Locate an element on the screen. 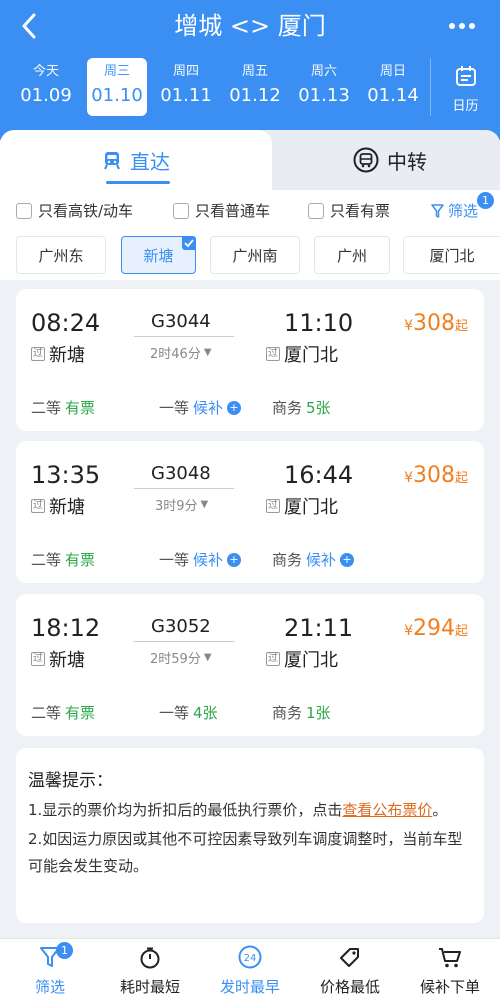 The image size is (500, 1001). filter-tab-badge: 1 is located at coordinates (64, 950).